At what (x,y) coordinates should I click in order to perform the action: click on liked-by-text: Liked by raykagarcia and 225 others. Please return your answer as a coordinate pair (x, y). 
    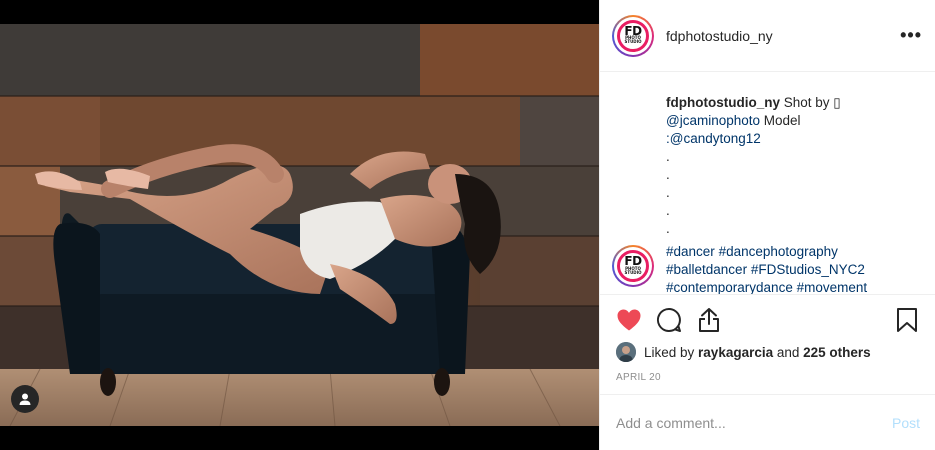
    Looking at the image, I should click on (757, 352).